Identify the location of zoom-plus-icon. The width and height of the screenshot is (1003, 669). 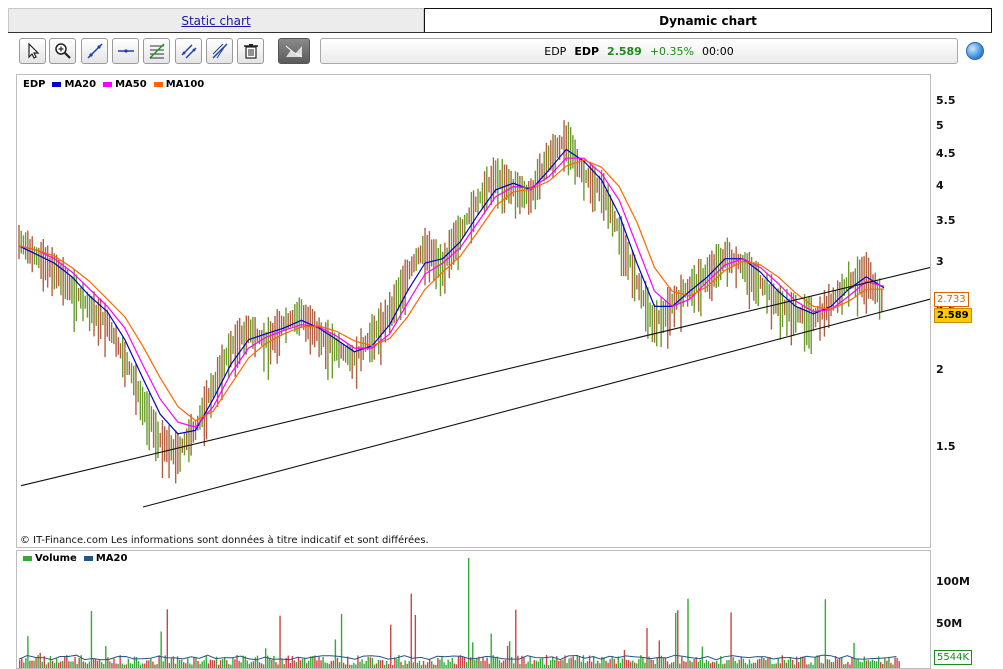
(62, 51).